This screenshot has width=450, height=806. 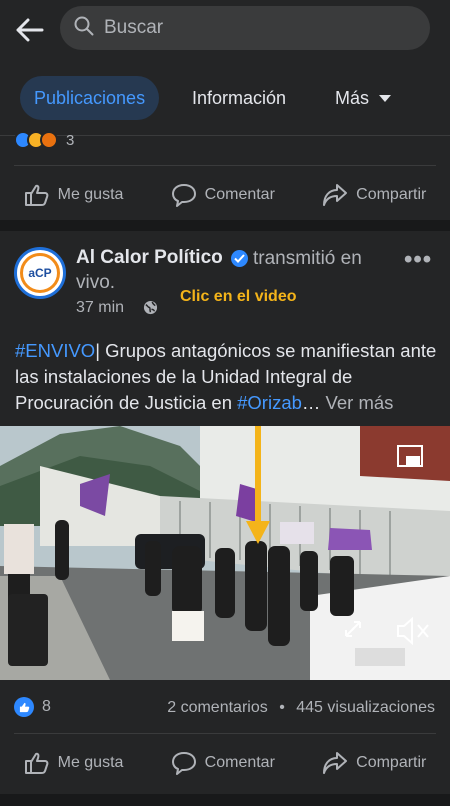 I want to click on globe-icon, so click(x=150, y=310).